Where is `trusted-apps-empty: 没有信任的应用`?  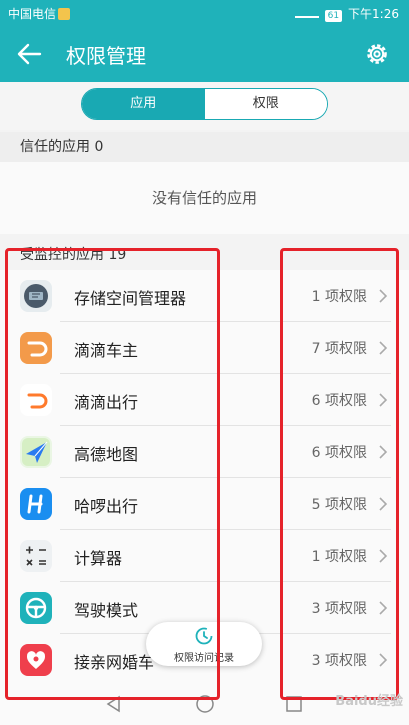
trusted-apps-empty: 没有信任的应用 is located at coordinates (204, 198).